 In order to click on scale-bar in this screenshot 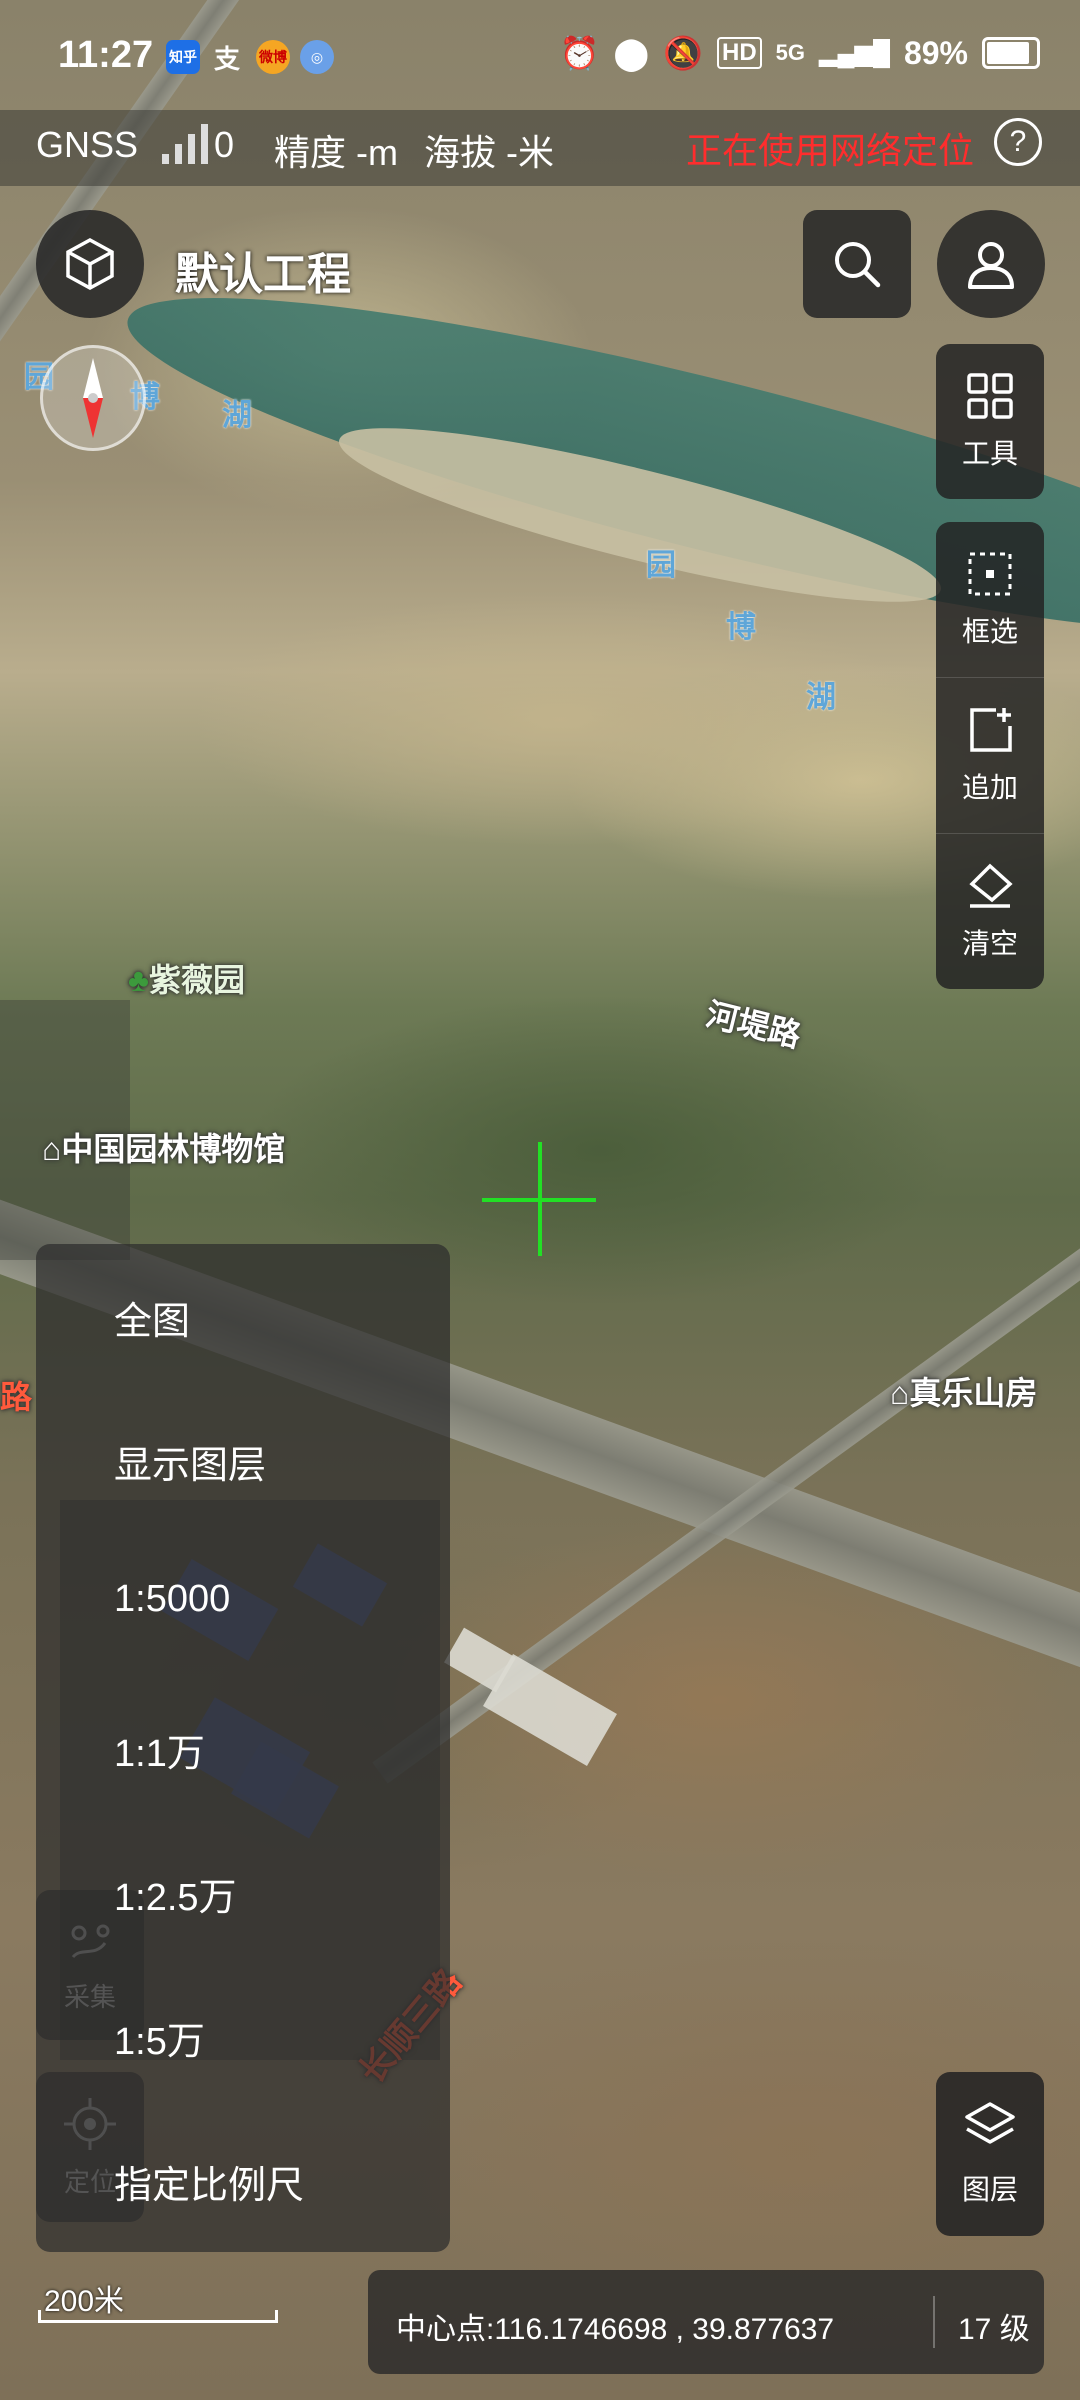, I will do `click(158, 2316)`.